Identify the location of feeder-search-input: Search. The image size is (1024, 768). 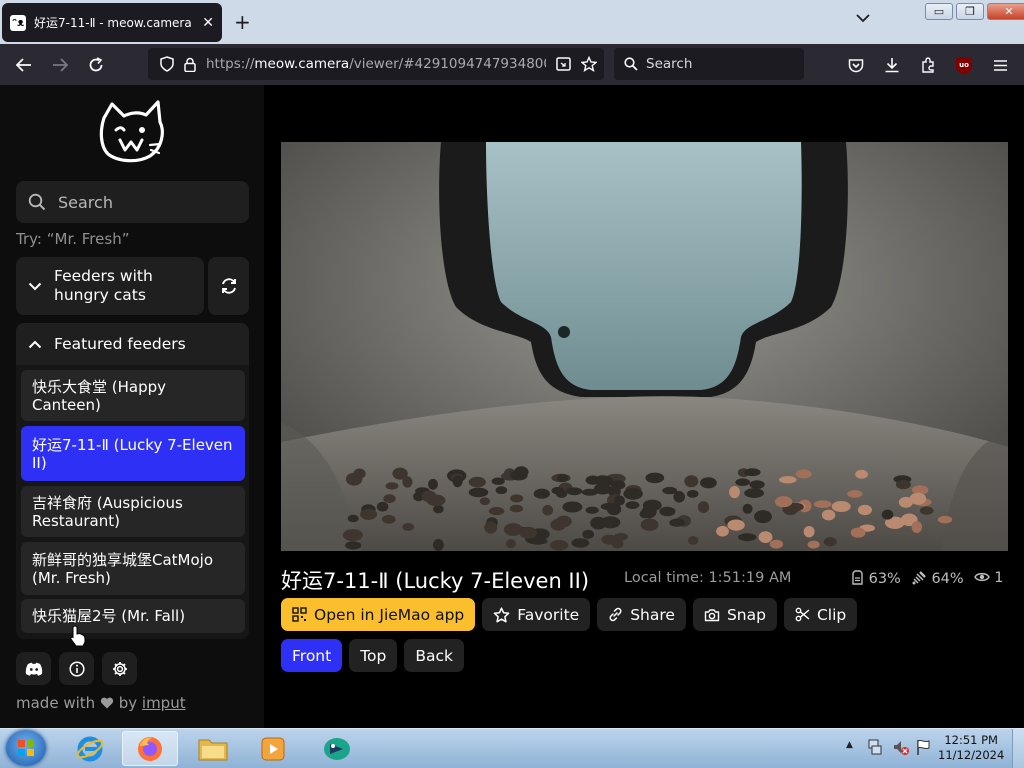
(132, 202).